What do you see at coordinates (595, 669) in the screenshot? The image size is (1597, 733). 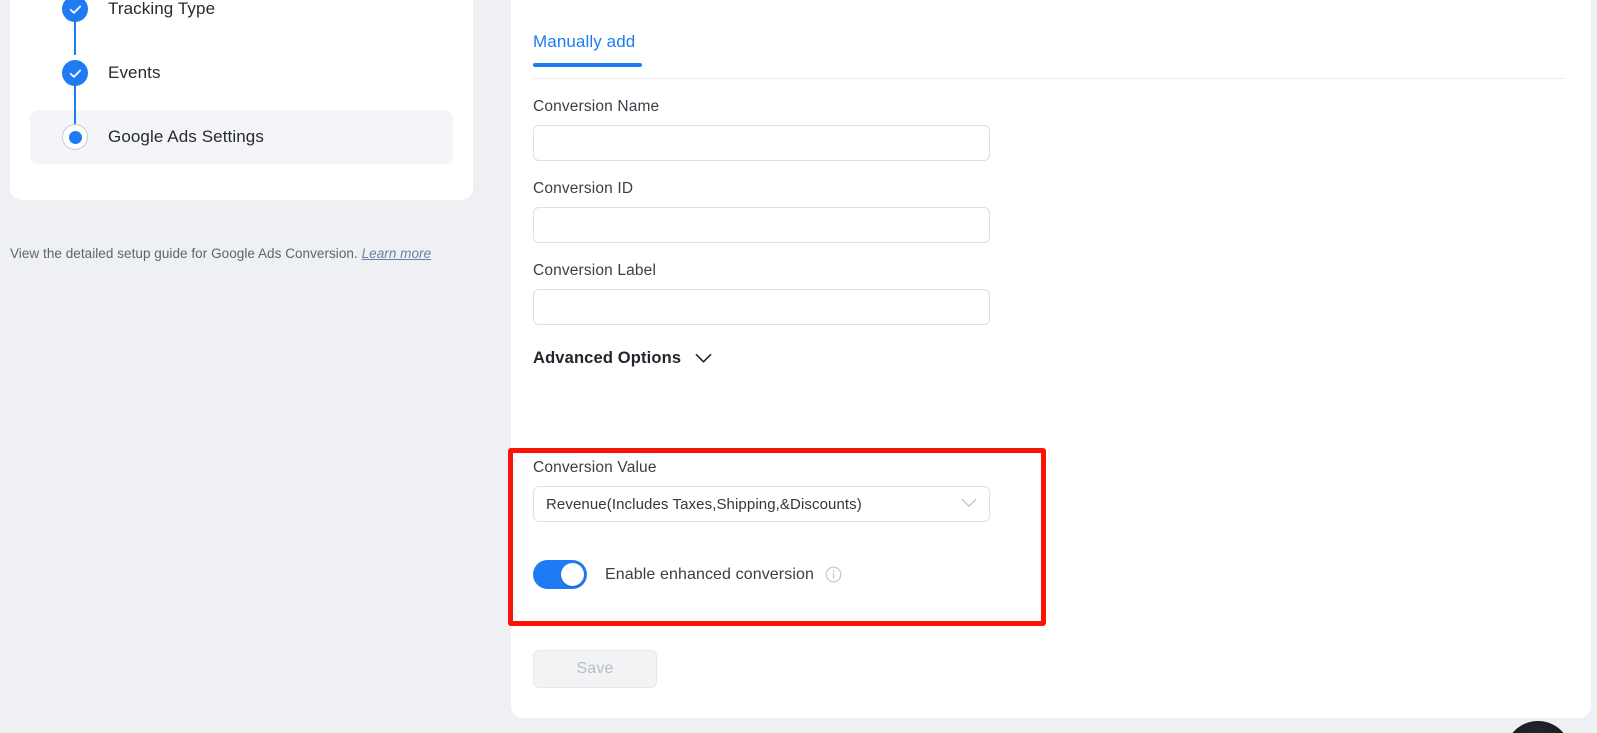 I see `save-button: Save` at bounding box center [595, 669].